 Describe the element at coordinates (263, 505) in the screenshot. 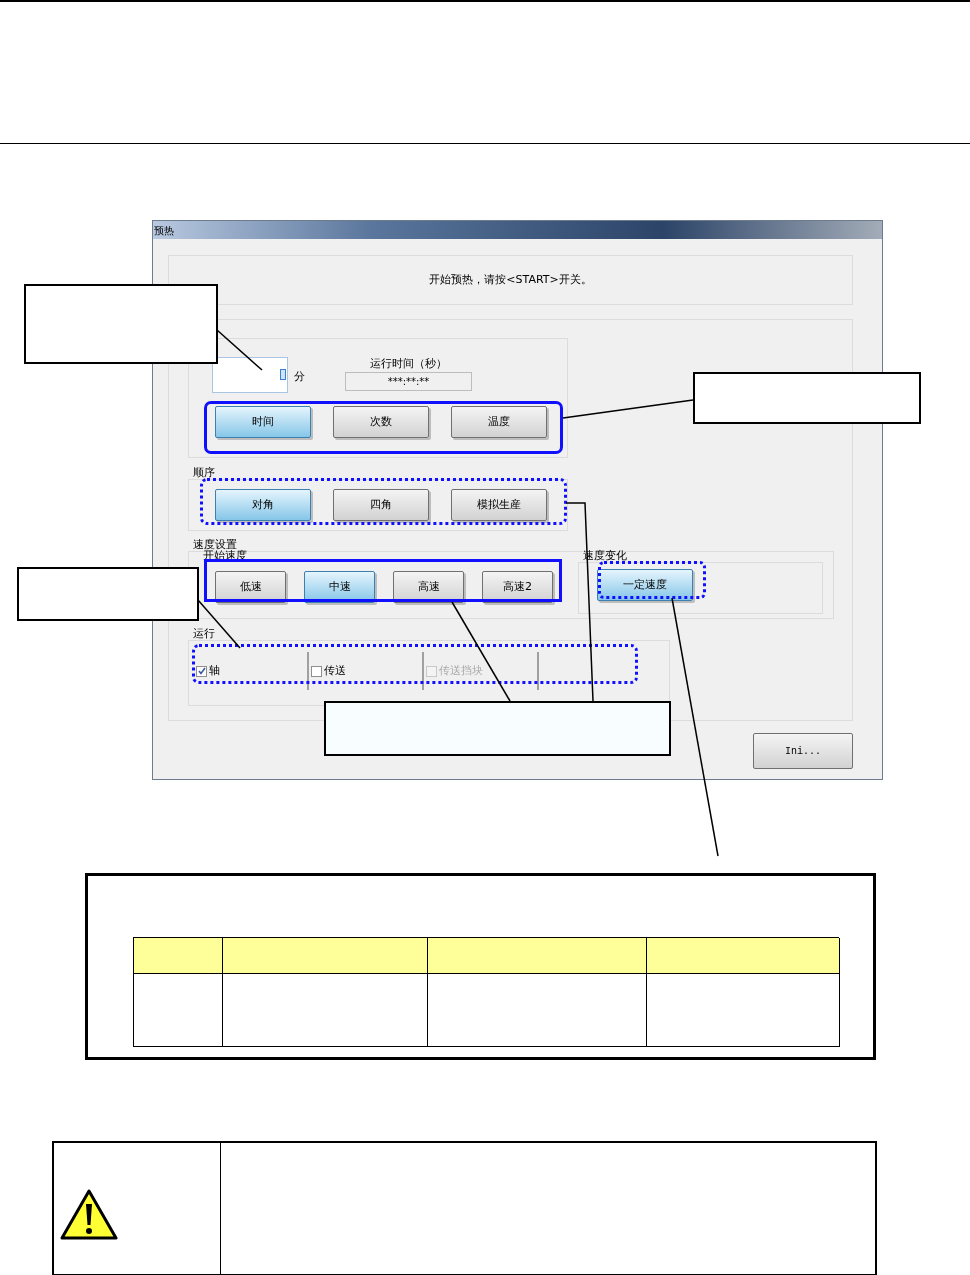

I see `option-button: 对角` at that location.